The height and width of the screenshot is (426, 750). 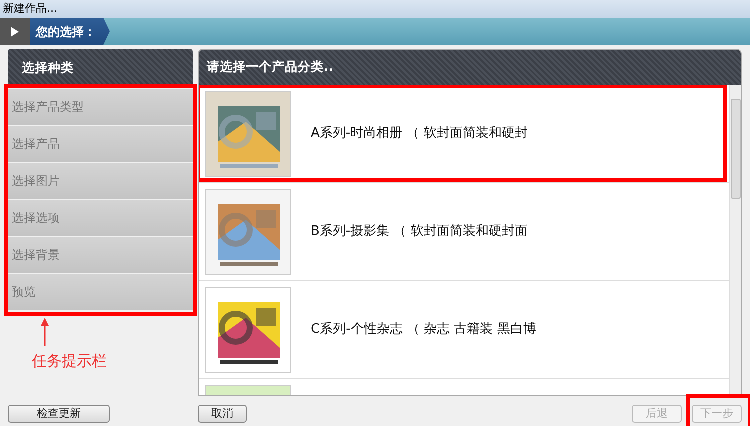 What do you see at coordinates (100, 107) in the screenshot?
I see `step-item: 选择产品类型` at bounding box center [100, 107].